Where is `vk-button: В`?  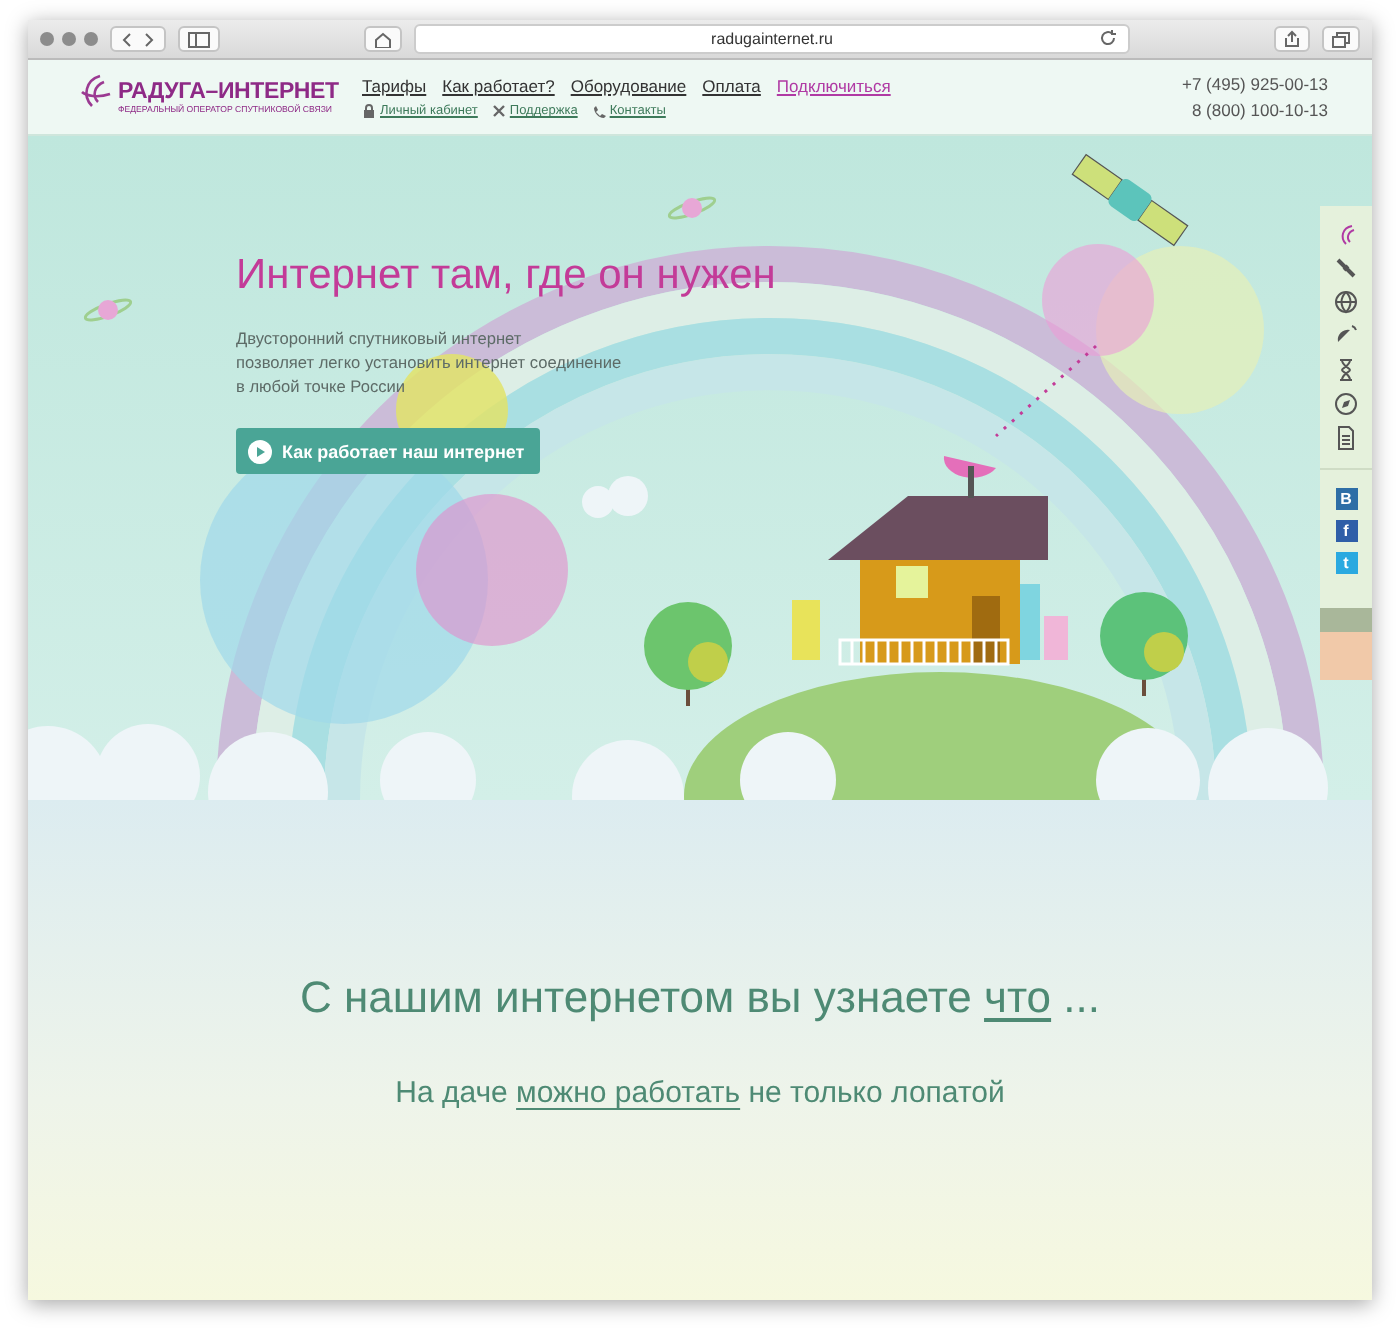 vk-button: В is located at coordinates (1346, 499).